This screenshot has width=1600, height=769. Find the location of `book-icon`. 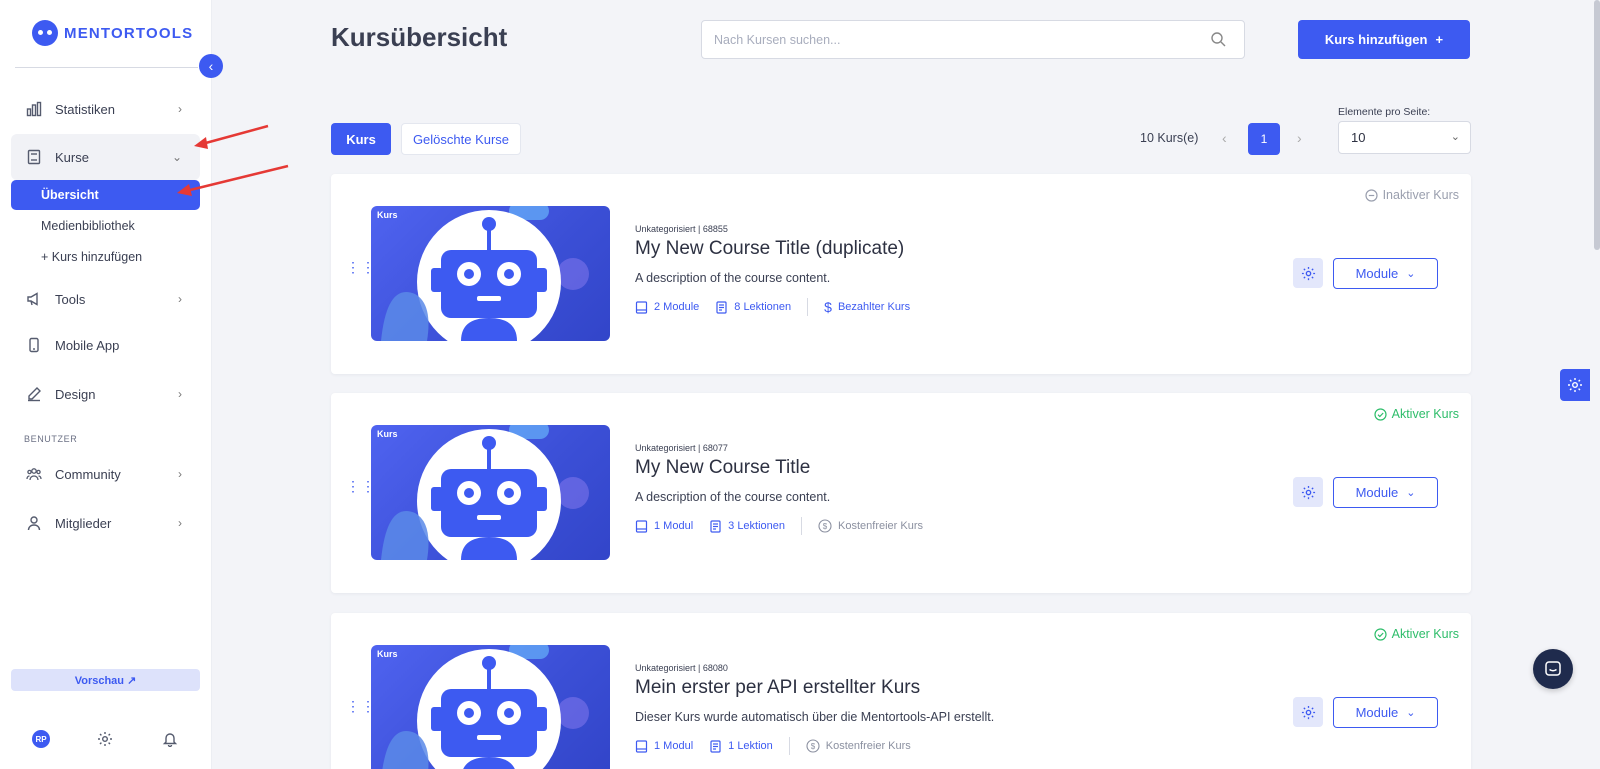

book-icon is located at coordinates (641, 526).